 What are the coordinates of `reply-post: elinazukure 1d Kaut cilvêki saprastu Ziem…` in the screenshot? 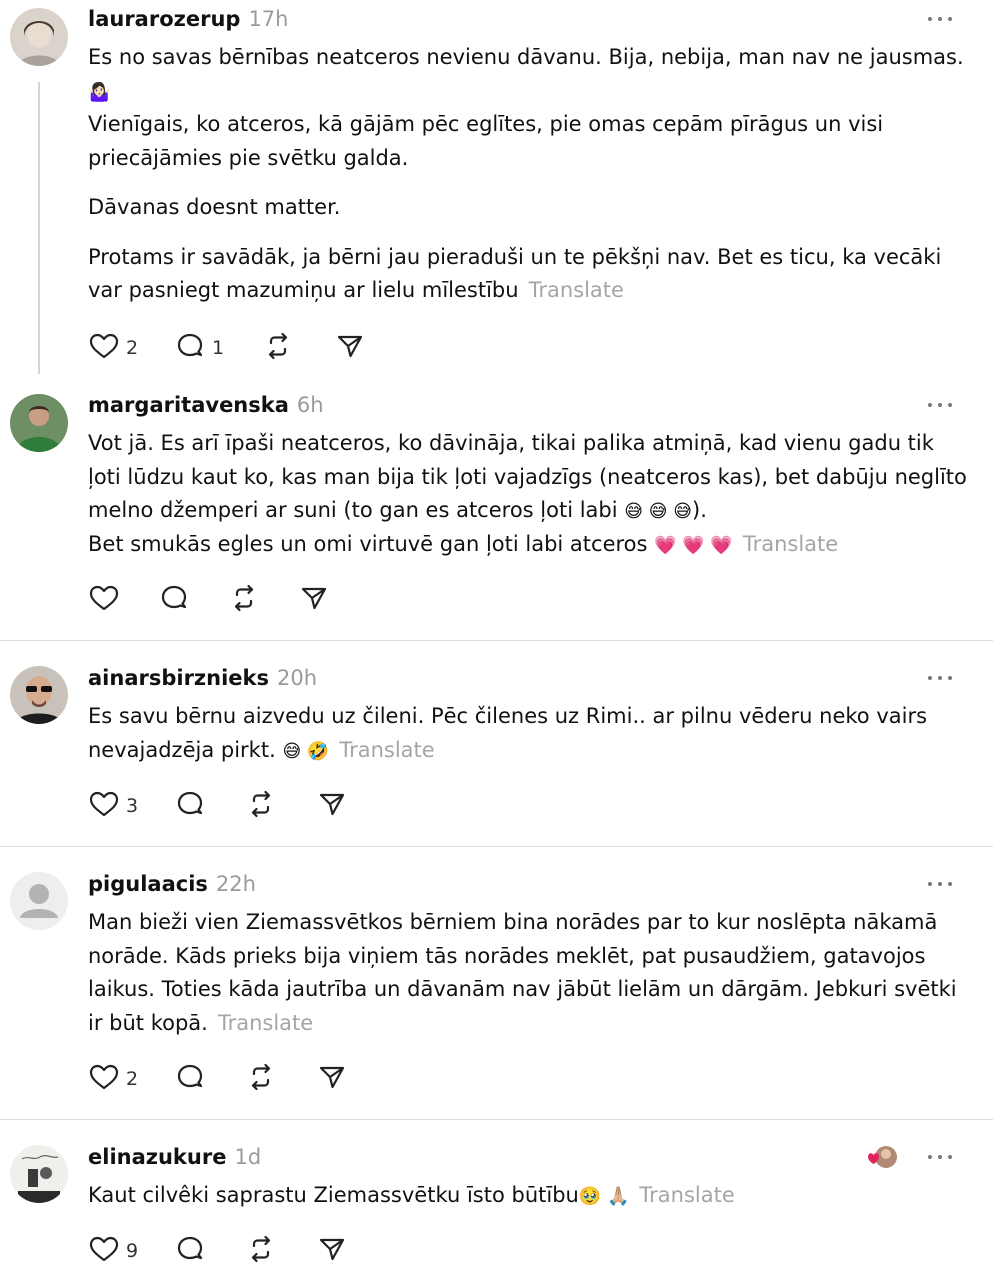 It's located at (496, 1201).